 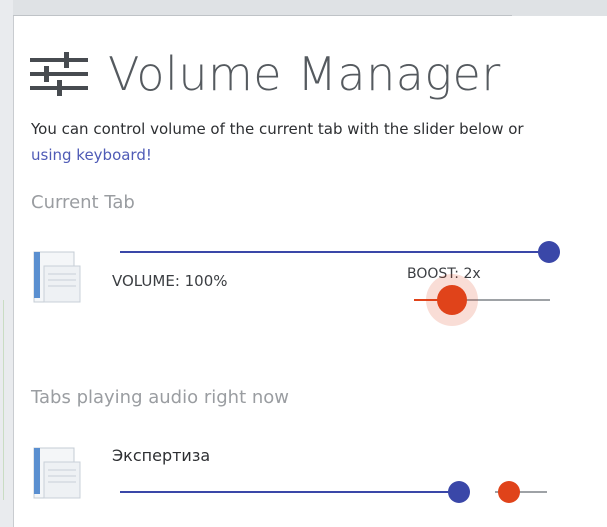 I want to click on volume-slider-track, so click(x=335, y=252).